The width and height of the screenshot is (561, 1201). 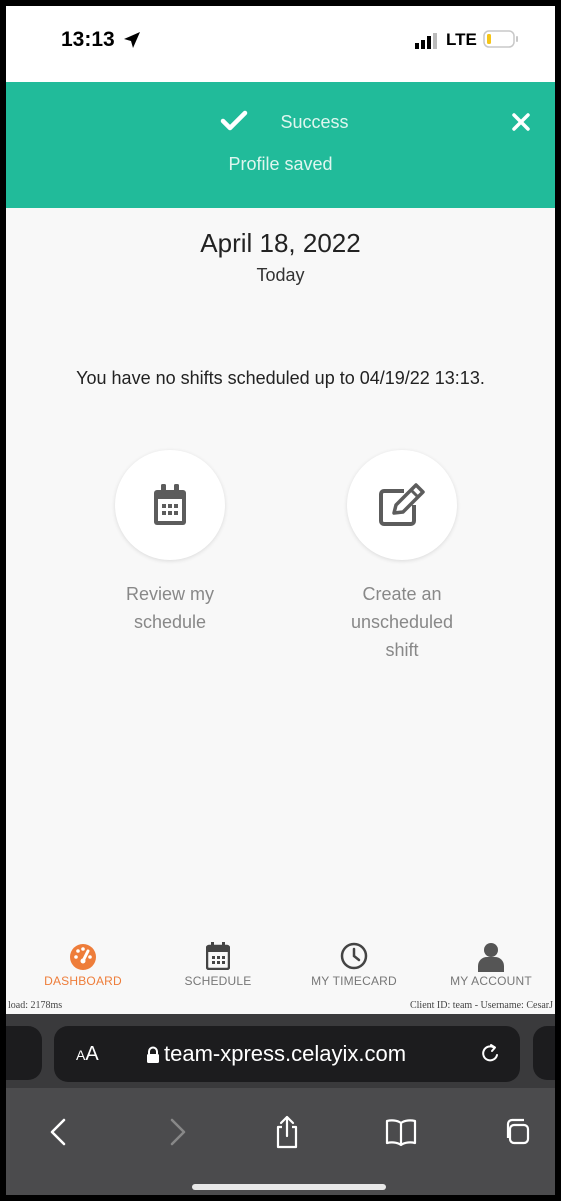 What do you see at coordinates (83, 957) in the screenshot?
I see `dashboard-gauge-icon` at bounding box center [83, 957].